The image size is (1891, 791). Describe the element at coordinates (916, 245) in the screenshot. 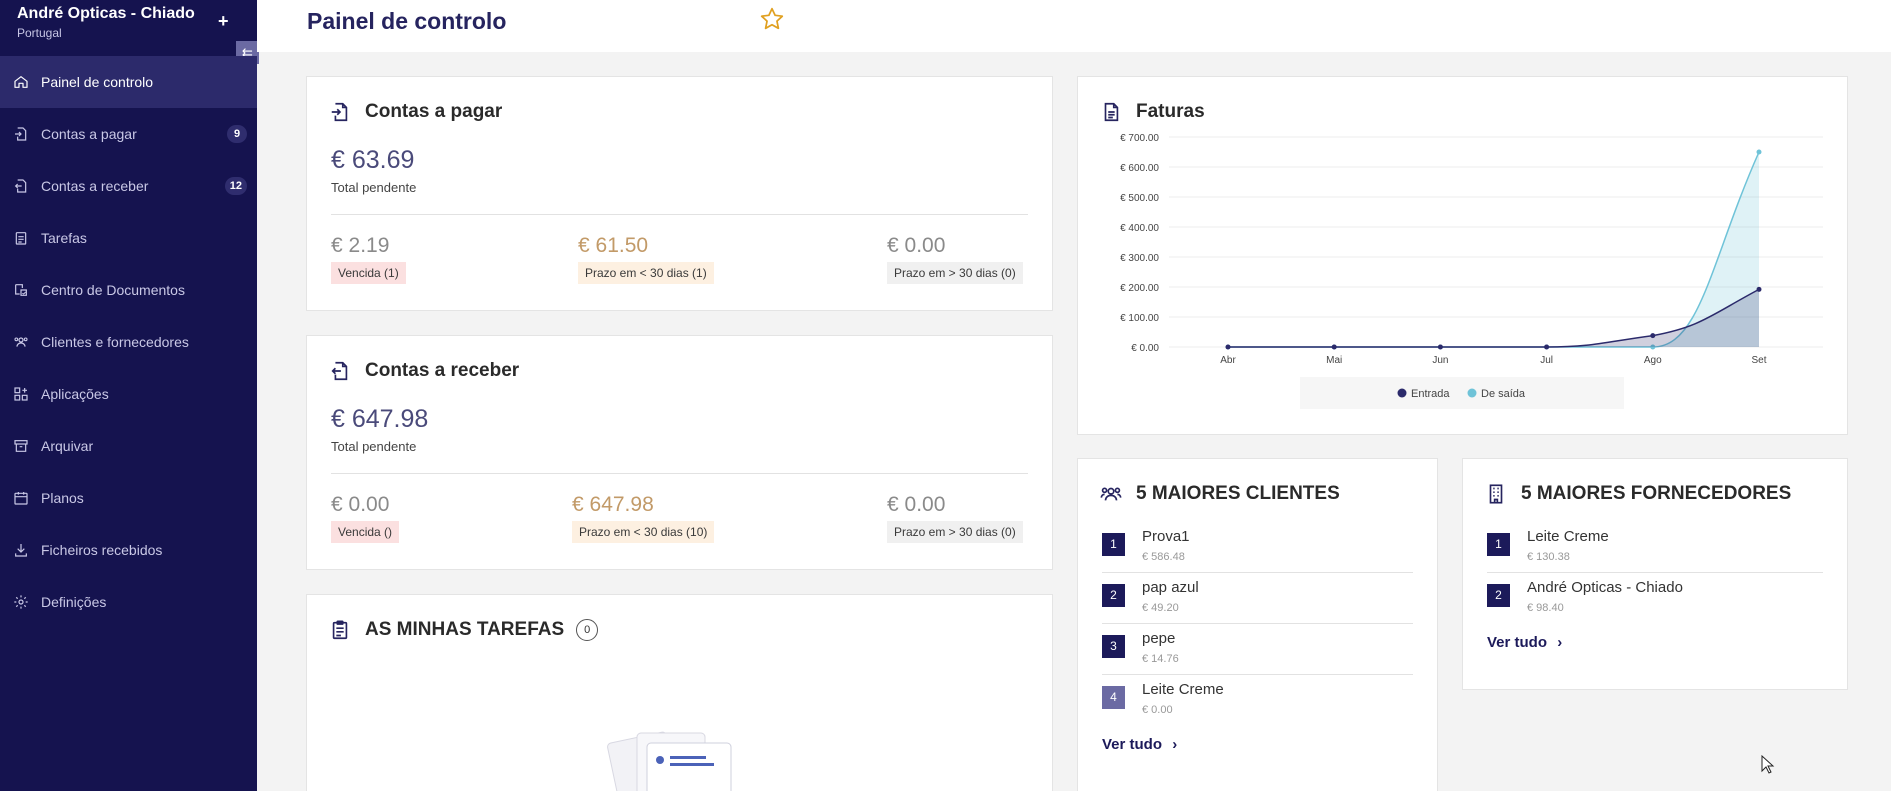

I see `payables-later-amount: € 0.00` at that location.